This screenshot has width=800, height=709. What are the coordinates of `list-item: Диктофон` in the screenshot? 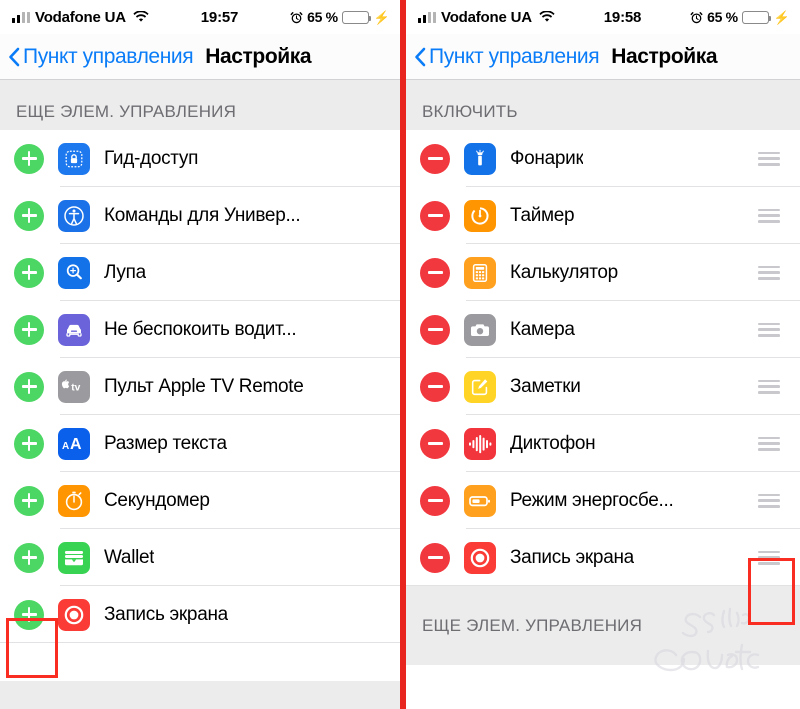 It's located at (603, 443).